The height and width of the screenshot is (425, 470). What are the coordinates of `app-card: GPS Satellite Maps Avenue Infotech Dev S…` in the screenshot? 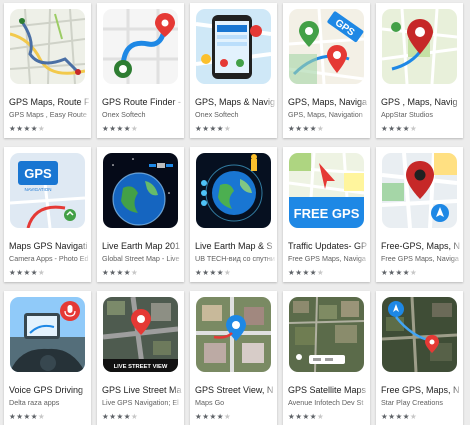 It's located at (326, 358).